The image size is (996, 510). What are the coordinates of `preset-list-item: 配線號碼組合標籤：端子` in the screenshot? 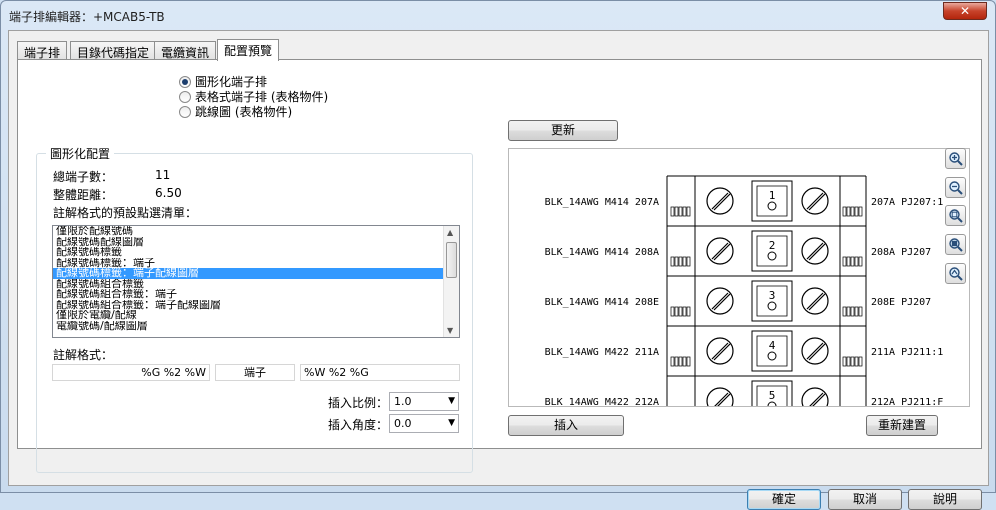 It's located at (256, 294).